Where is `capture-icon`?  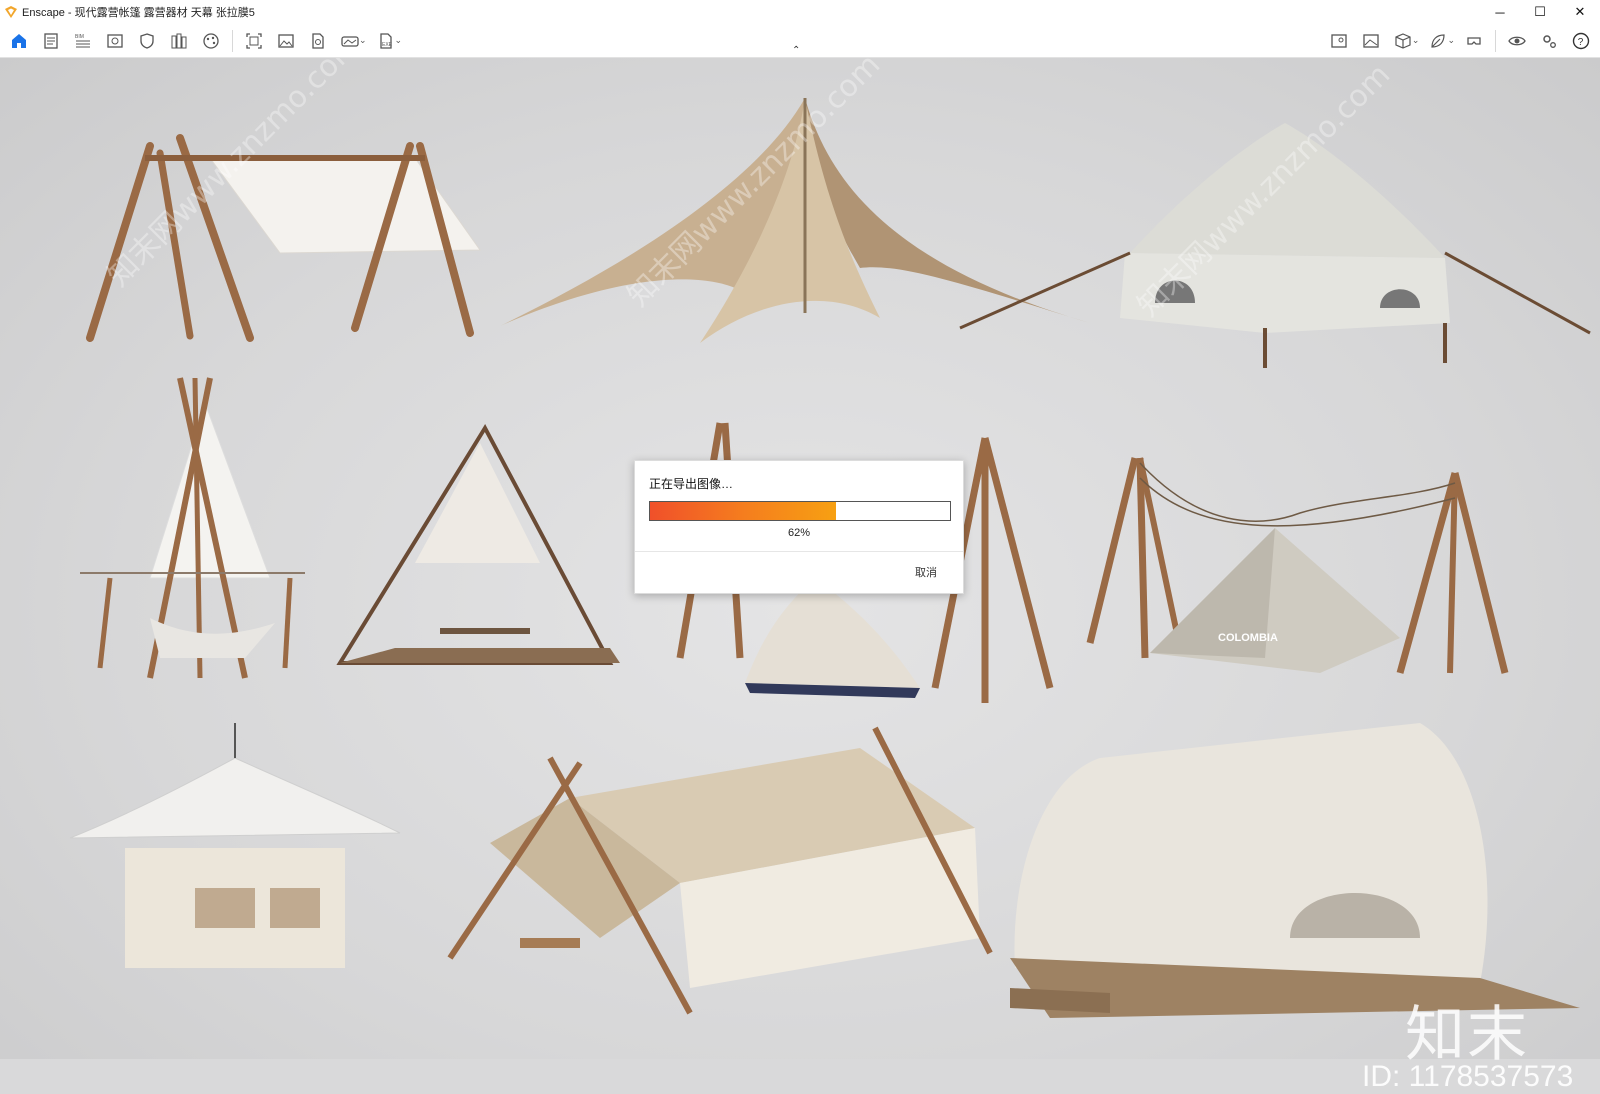
capture-icon is located at coordinates (254, 41).